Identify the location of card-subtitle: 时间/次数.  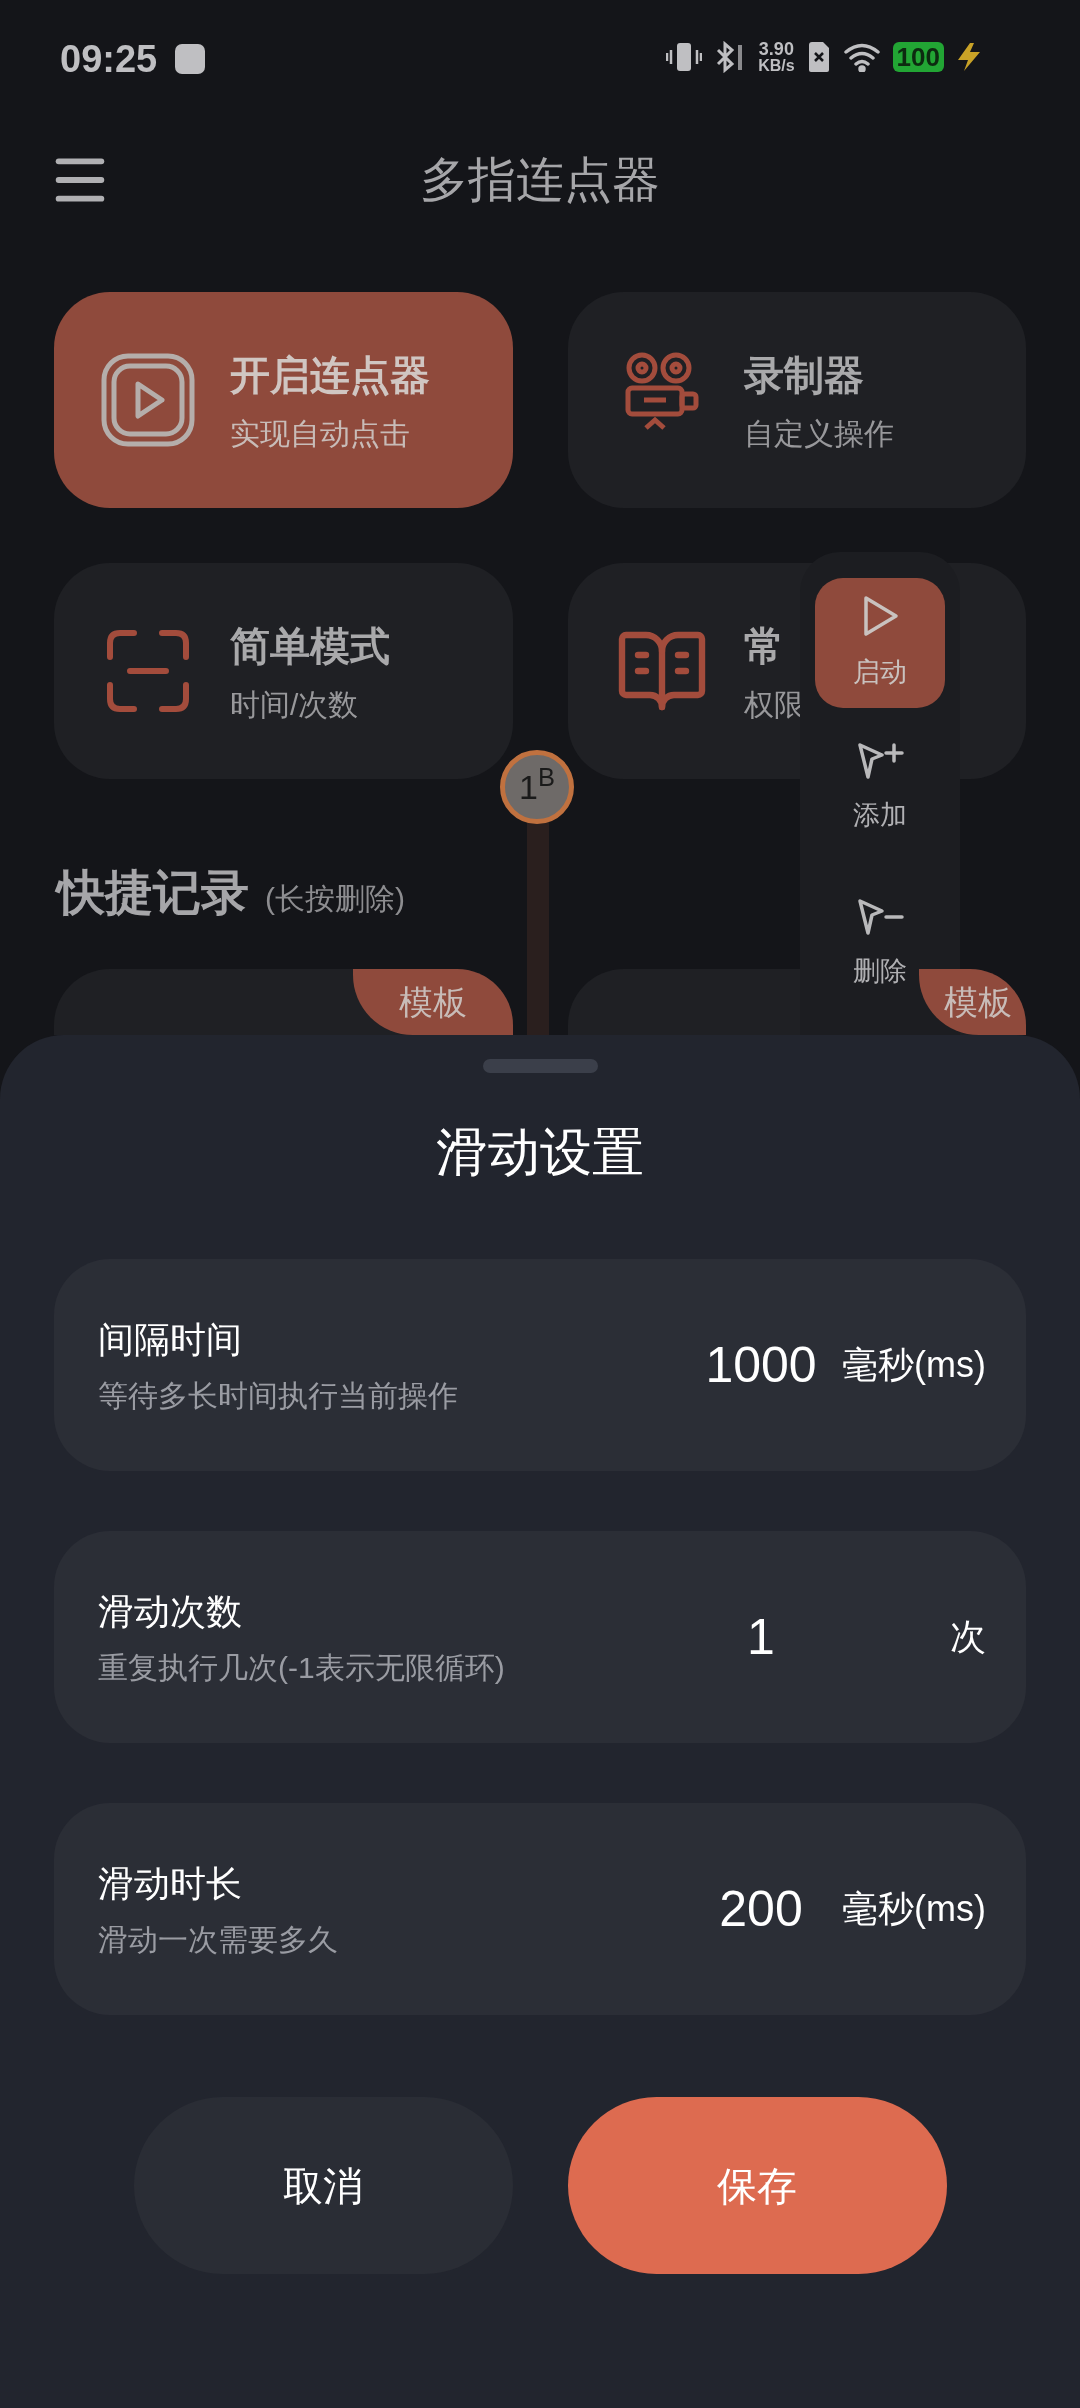
(295, 704).